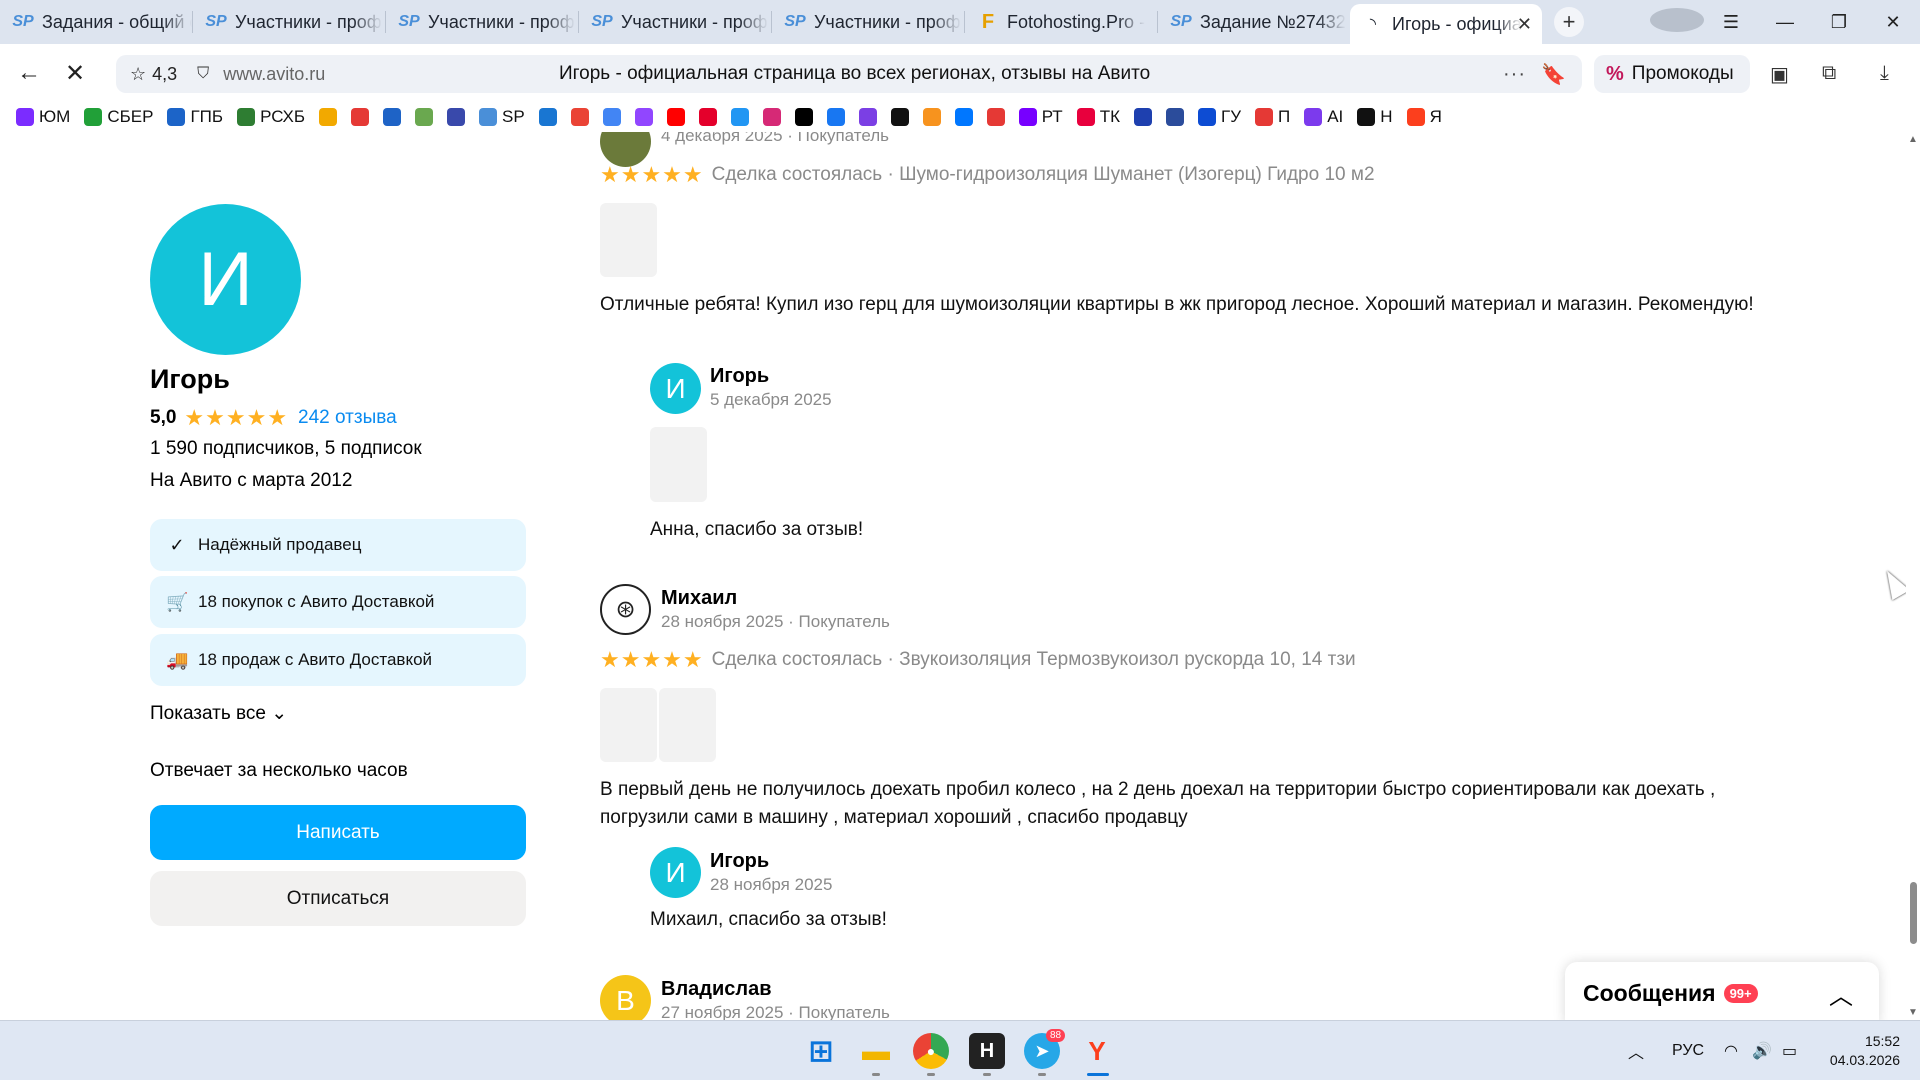 This screenshot has height=1080, width=1920. What do you see at coordinates (1424, 117) in the screenshot?
I see `bookmark-item: Я` at bounding box center [1424, 117].